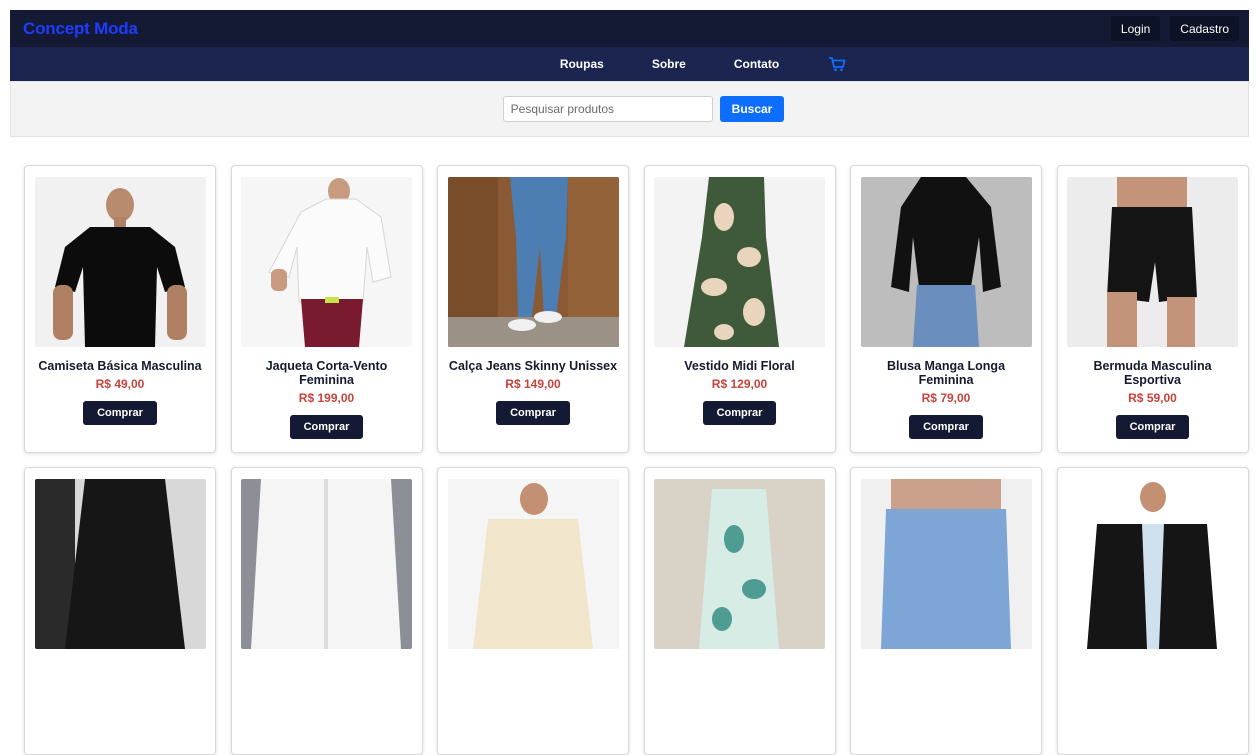  Describe the element at coordinates (946, 398) in the screenshot. I see `product-price: R$ 79,00` at that location.